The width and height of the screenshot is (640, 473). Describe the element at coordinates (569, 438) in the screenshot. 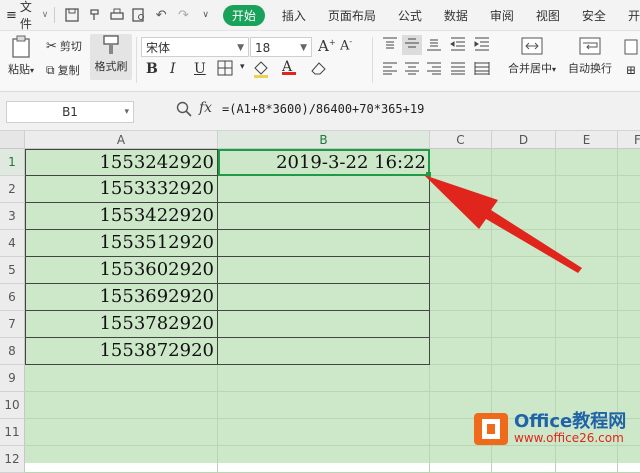

I see `watermark-url: www.office26.com` at that location.